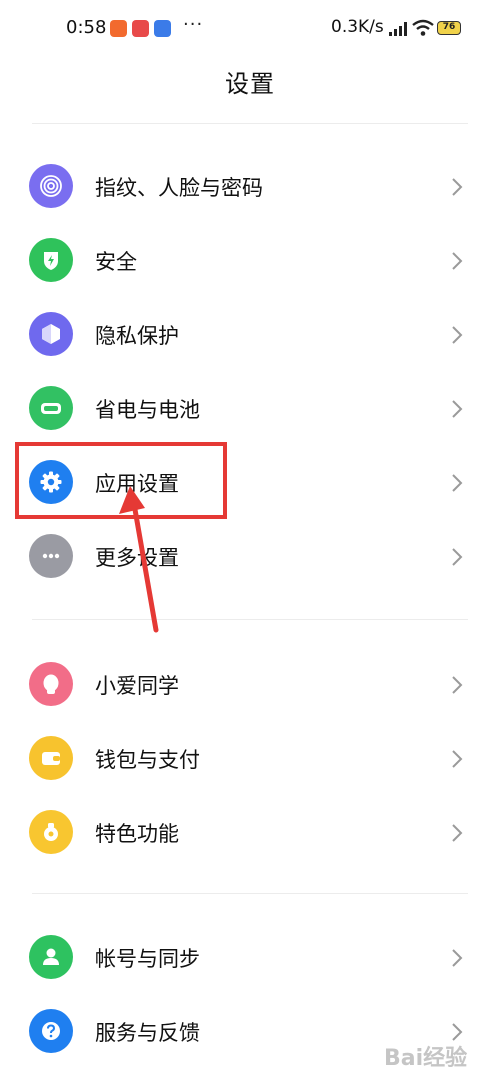 This screenshot has height=1084, width=500. I want to click on settings-item-fingerprint-face-password: 指纹、人脸与密码, so click(250, 188).